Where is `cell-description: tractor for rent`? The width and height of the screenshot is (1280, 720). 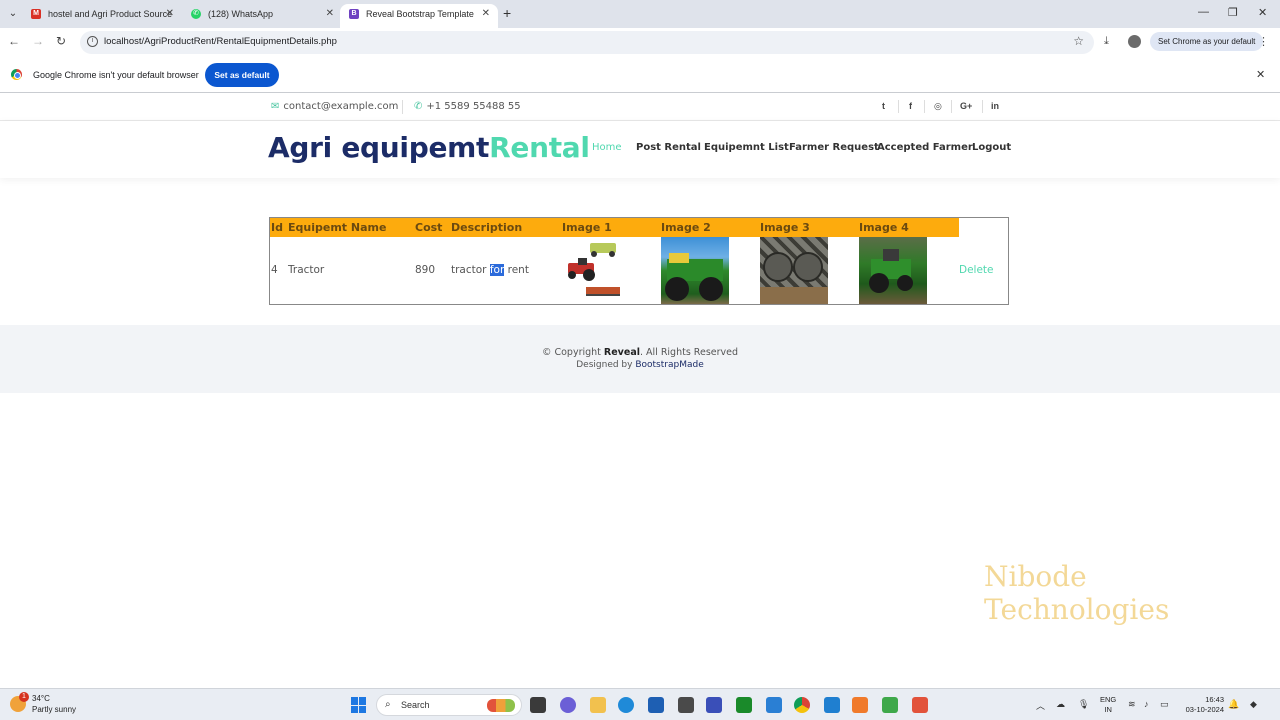 cell-description: tractor for rent is located at coordinates (490, 270).